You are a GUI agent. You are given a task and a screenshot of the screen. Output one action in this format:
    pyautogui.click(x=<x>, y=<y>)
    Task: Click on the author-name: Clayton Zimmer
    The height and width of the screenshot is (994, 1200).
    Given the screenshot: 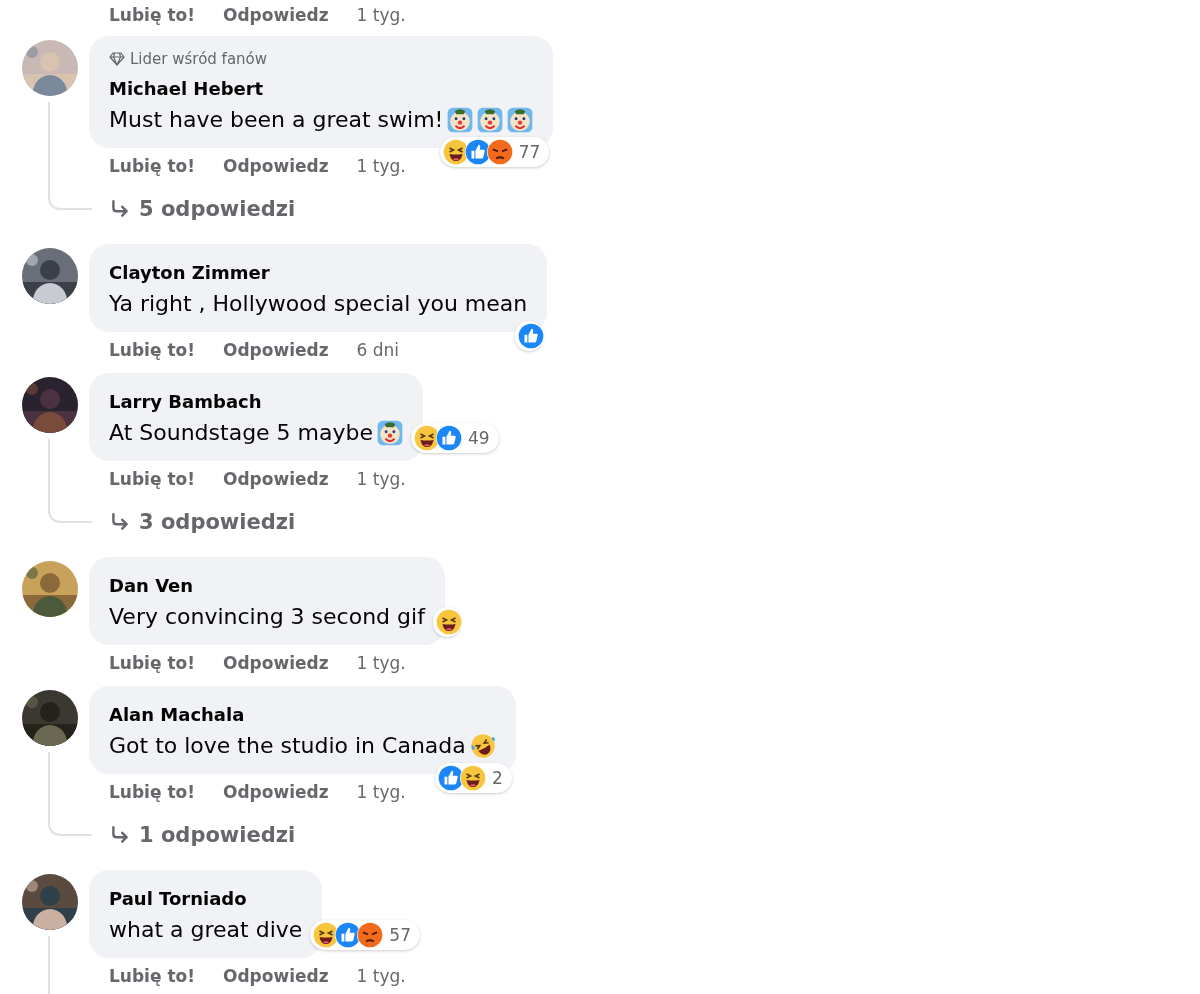 What is the action you would take?
    pyautogui.click(x=318, y=273)
    